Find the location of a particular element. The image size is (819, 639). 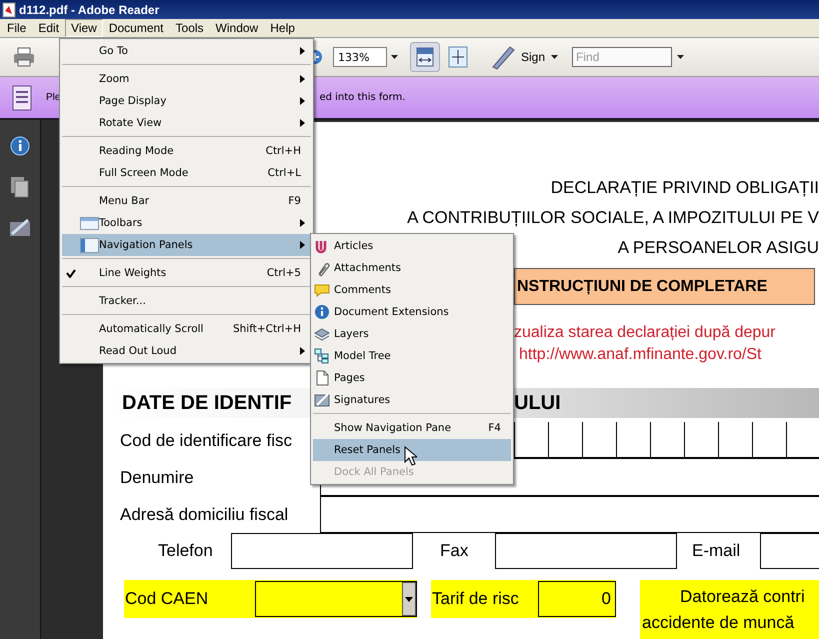

menu-item: Read Out Loud is located at coordinates (186, 351).